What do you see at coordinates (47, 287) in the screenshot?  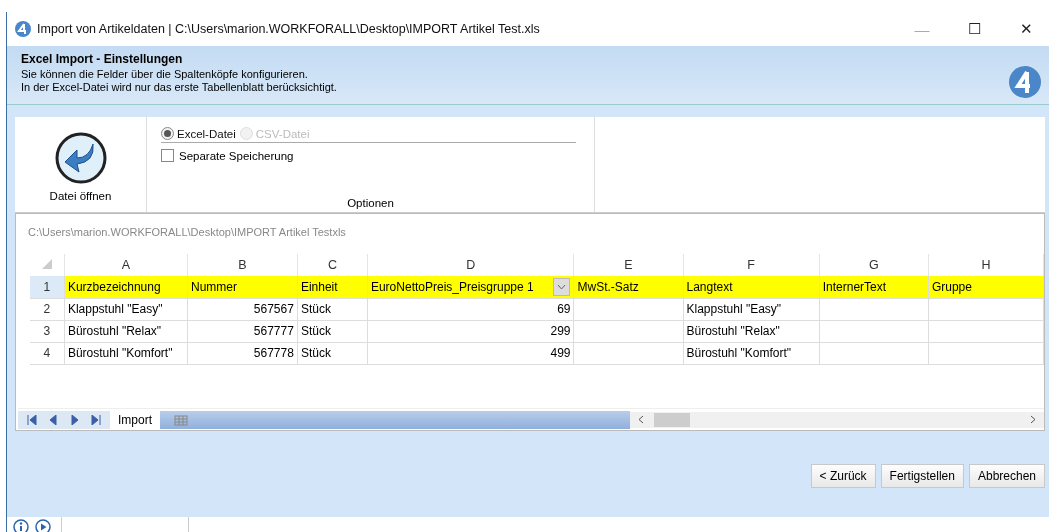 I see `row-header: 1` at bounding box center [47, 287].